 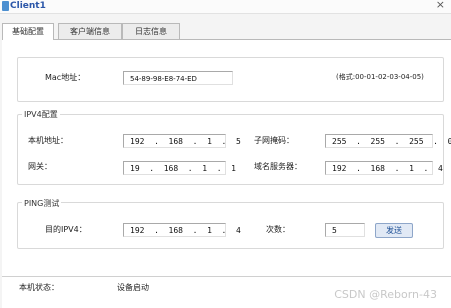 I want to click on ipv4-group-title: IPV4配置, so click(x=41, y=114).